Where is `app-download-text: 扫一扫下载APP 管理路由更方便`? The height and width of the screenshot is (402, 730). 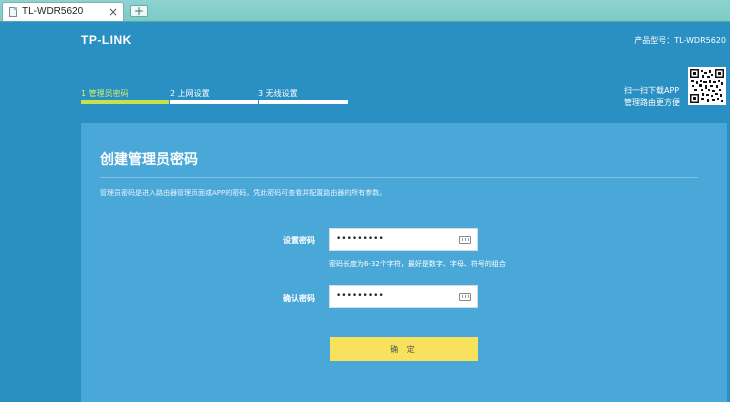 app-download-text: 扫一扫下载APP 管理路由更方便 is located at coordinates (652, 97).